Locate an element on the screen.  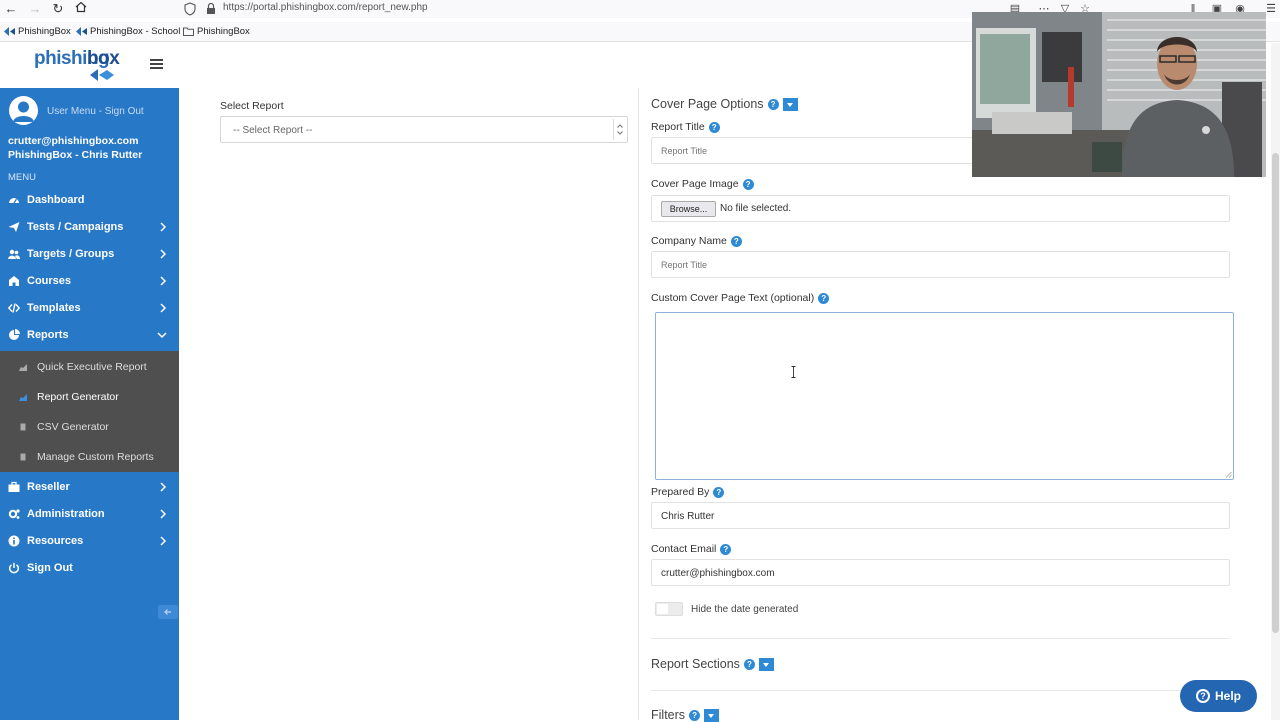
submenu-item-quick-executive-report: Quick Executive Report is located at coordinates (89, 367).